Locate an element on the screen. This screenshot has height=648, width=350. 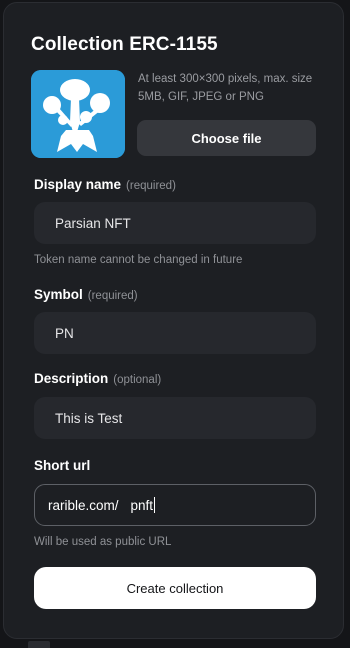
short-url-label-text: Short url is located at coordinates (62, 465).